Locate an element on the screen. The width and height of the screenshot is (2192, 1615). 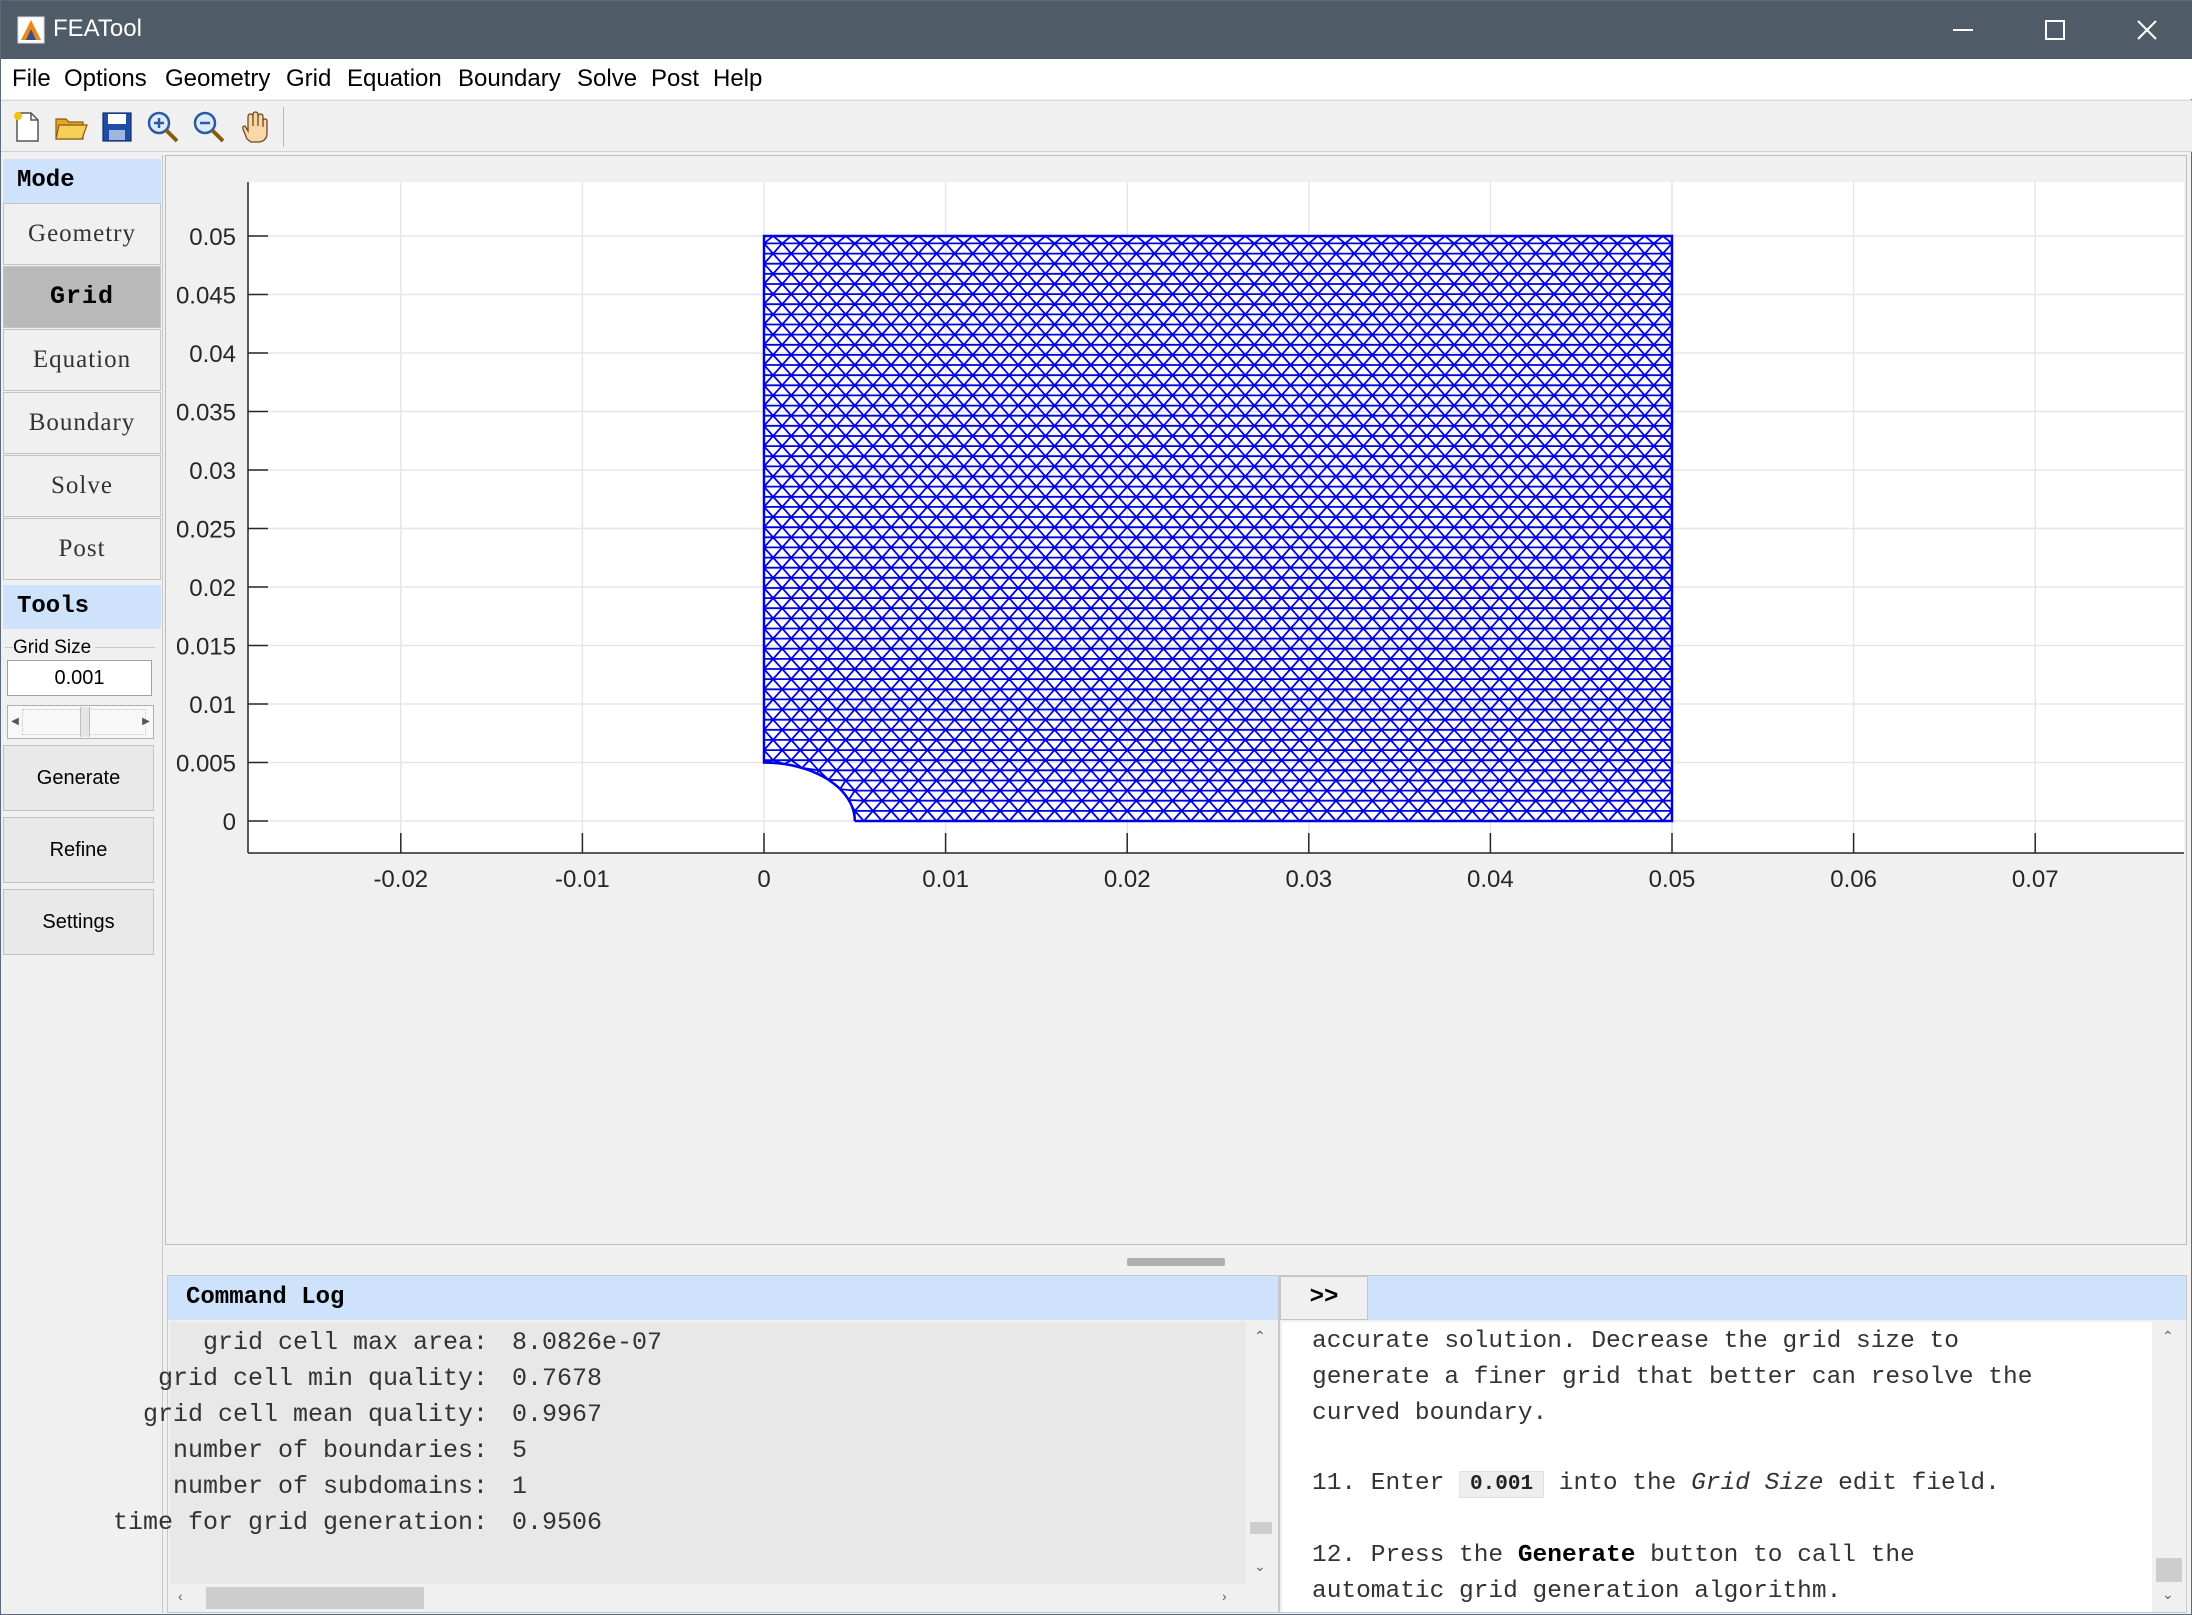
scroll-right-icon: › is located at coordinates (1224, 1596).